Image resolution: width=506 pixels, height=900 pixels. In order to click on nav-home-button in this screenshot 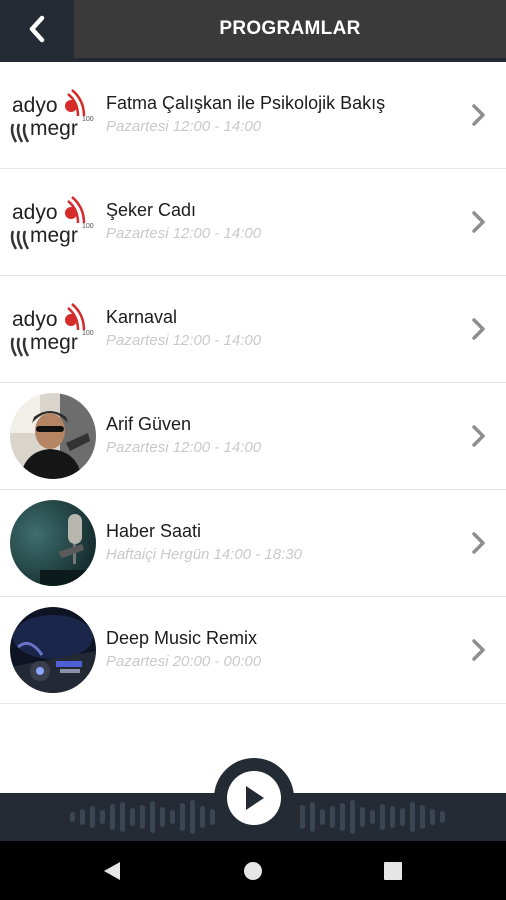, I will do `click(253, 870)`.